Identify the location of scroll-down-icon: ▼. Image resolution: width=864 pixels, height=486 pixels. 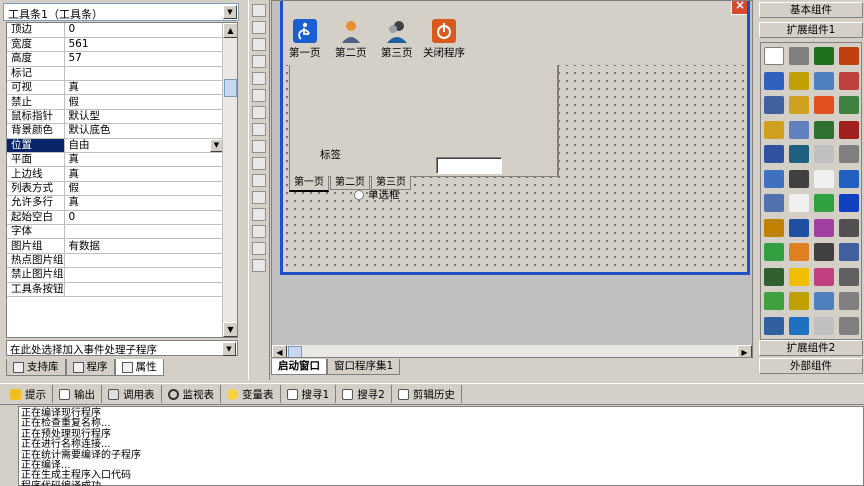
(230, 329).